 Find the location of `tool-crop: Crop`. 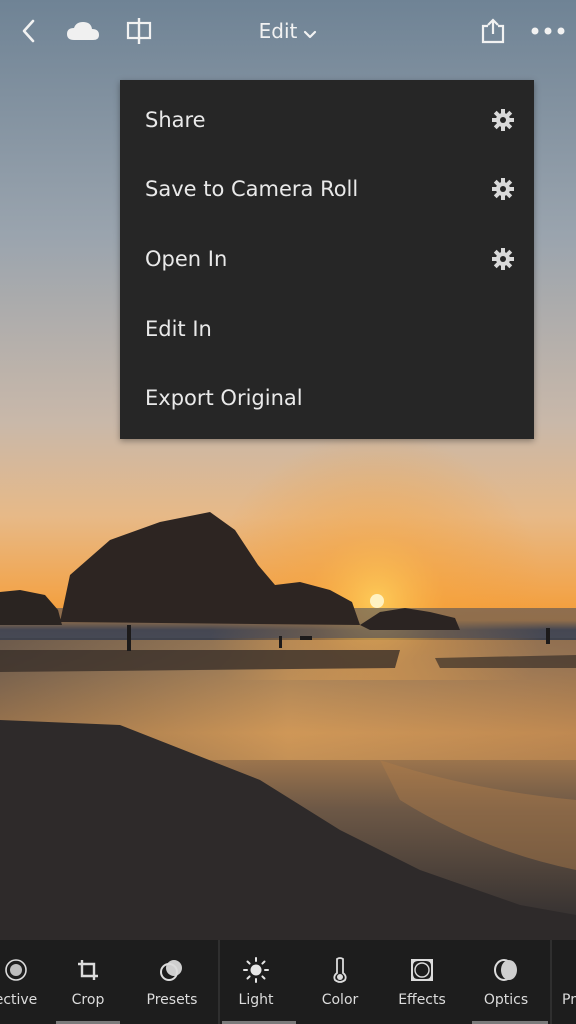

tool-crop: Crop is located at coordinates (88, 982).